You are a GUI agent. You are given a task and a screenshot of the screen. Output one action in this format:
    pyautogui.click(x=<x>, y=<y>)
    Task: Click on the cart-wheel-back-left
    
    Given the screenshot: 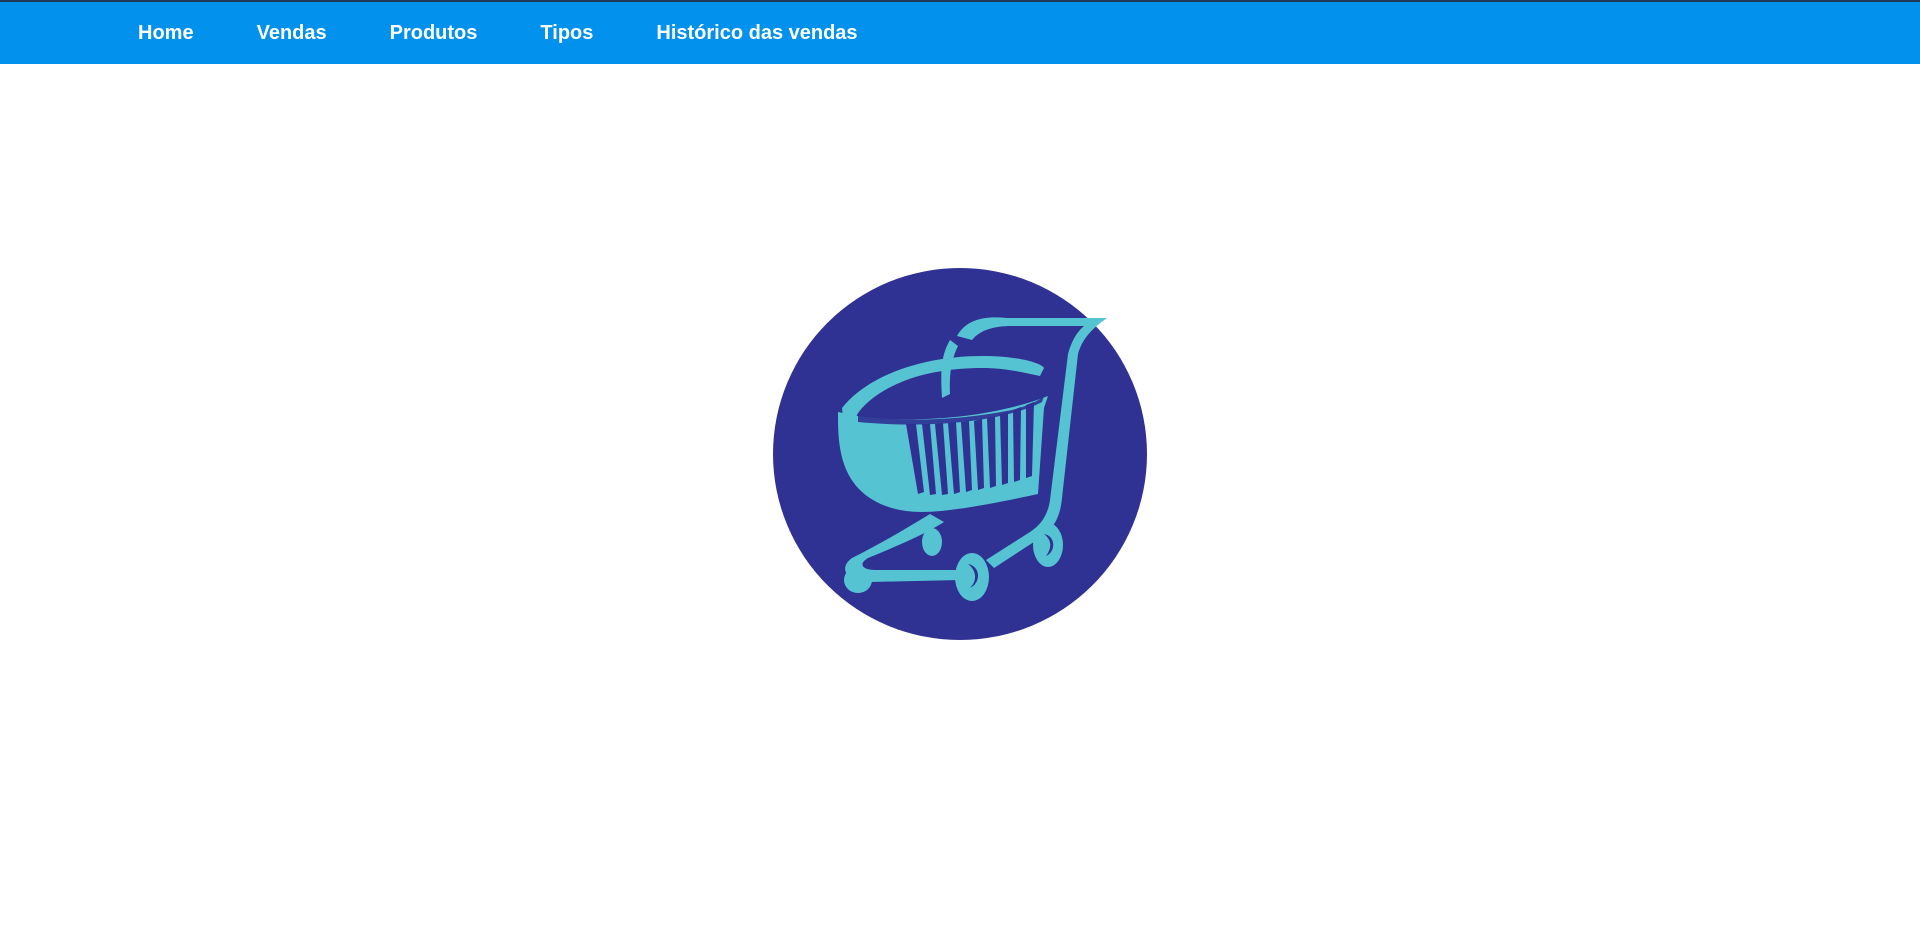 What is the action you would take?
    pyautogui.click(x=858, y=580)
    